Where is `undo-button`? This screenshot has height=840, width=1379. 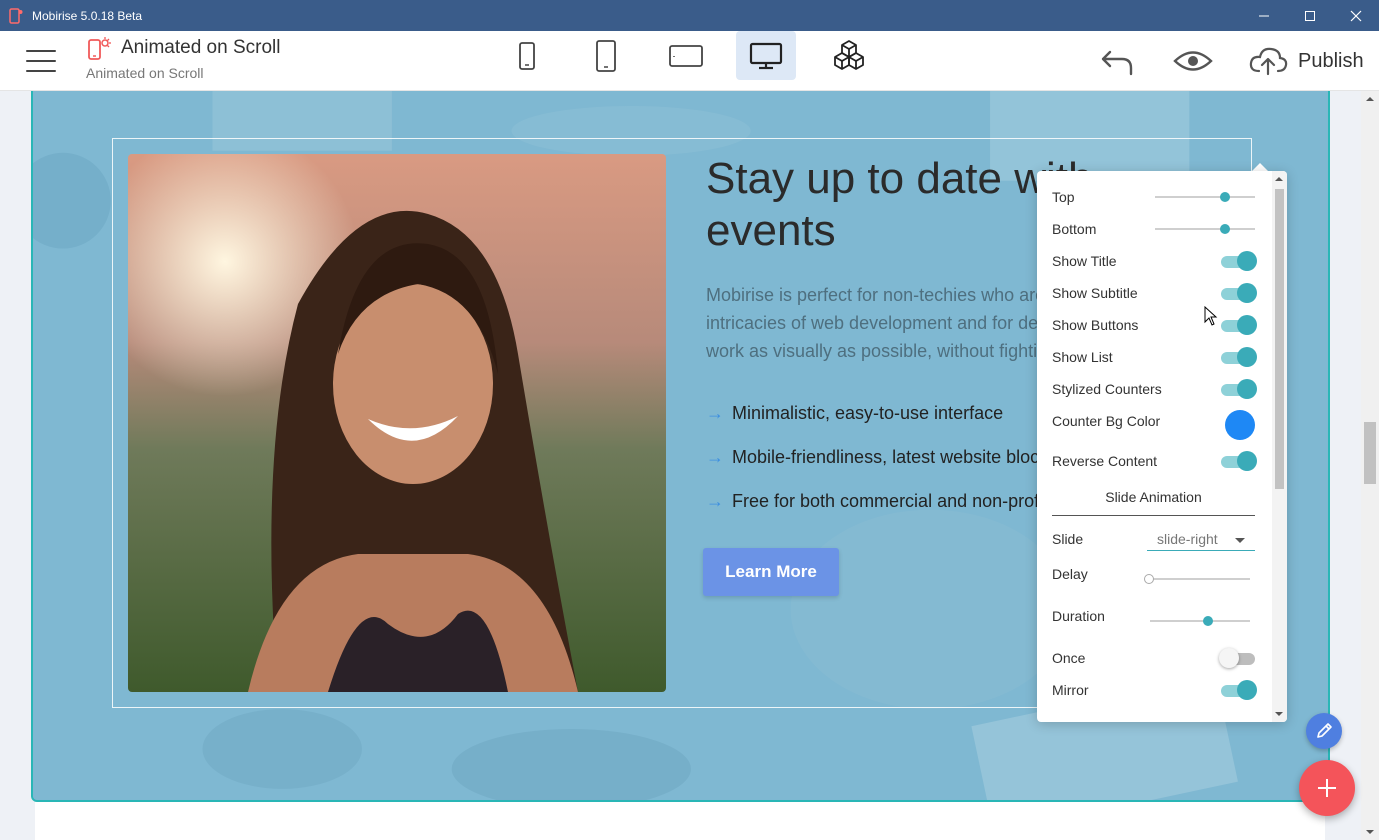
undo-button is located at coordinates (1117, 61).